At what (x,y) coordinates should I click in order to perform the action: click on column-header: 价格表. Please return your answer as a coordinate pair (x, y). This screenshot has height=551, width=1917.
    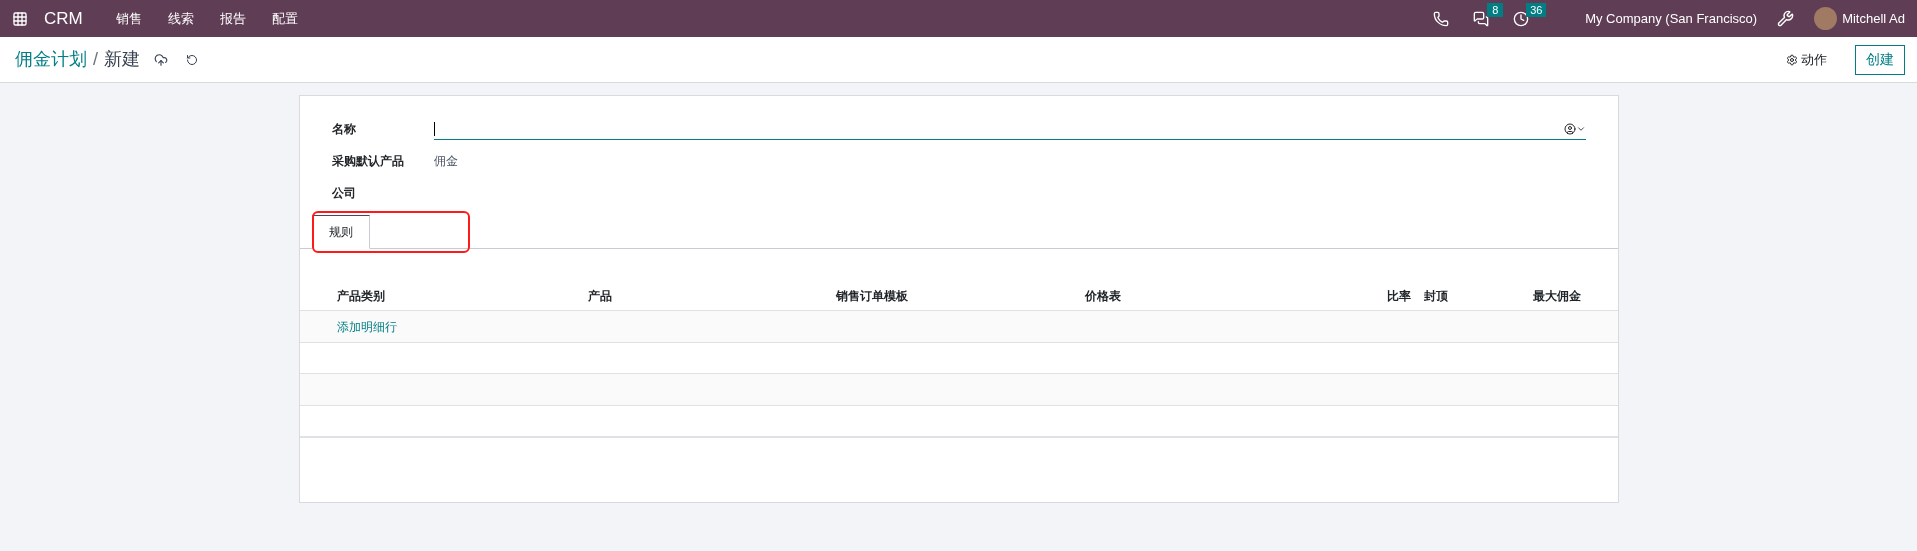
    Looking at the image, I should click on (1102, 296).